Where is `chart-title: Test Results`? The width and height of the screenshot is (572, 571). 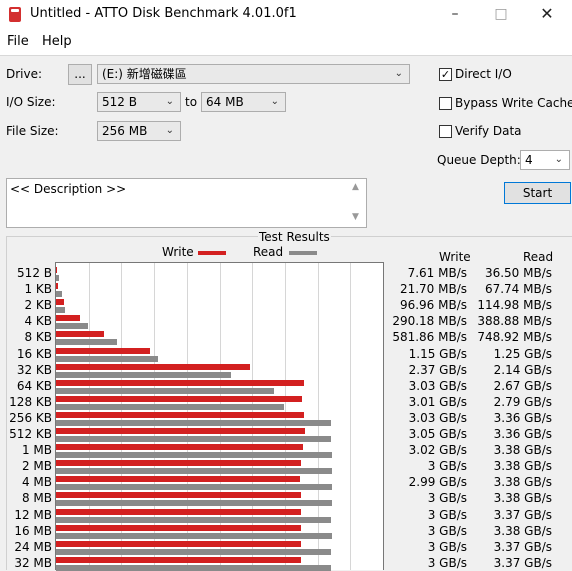
chart-title: Test Results is located at coordinates (294, 237).